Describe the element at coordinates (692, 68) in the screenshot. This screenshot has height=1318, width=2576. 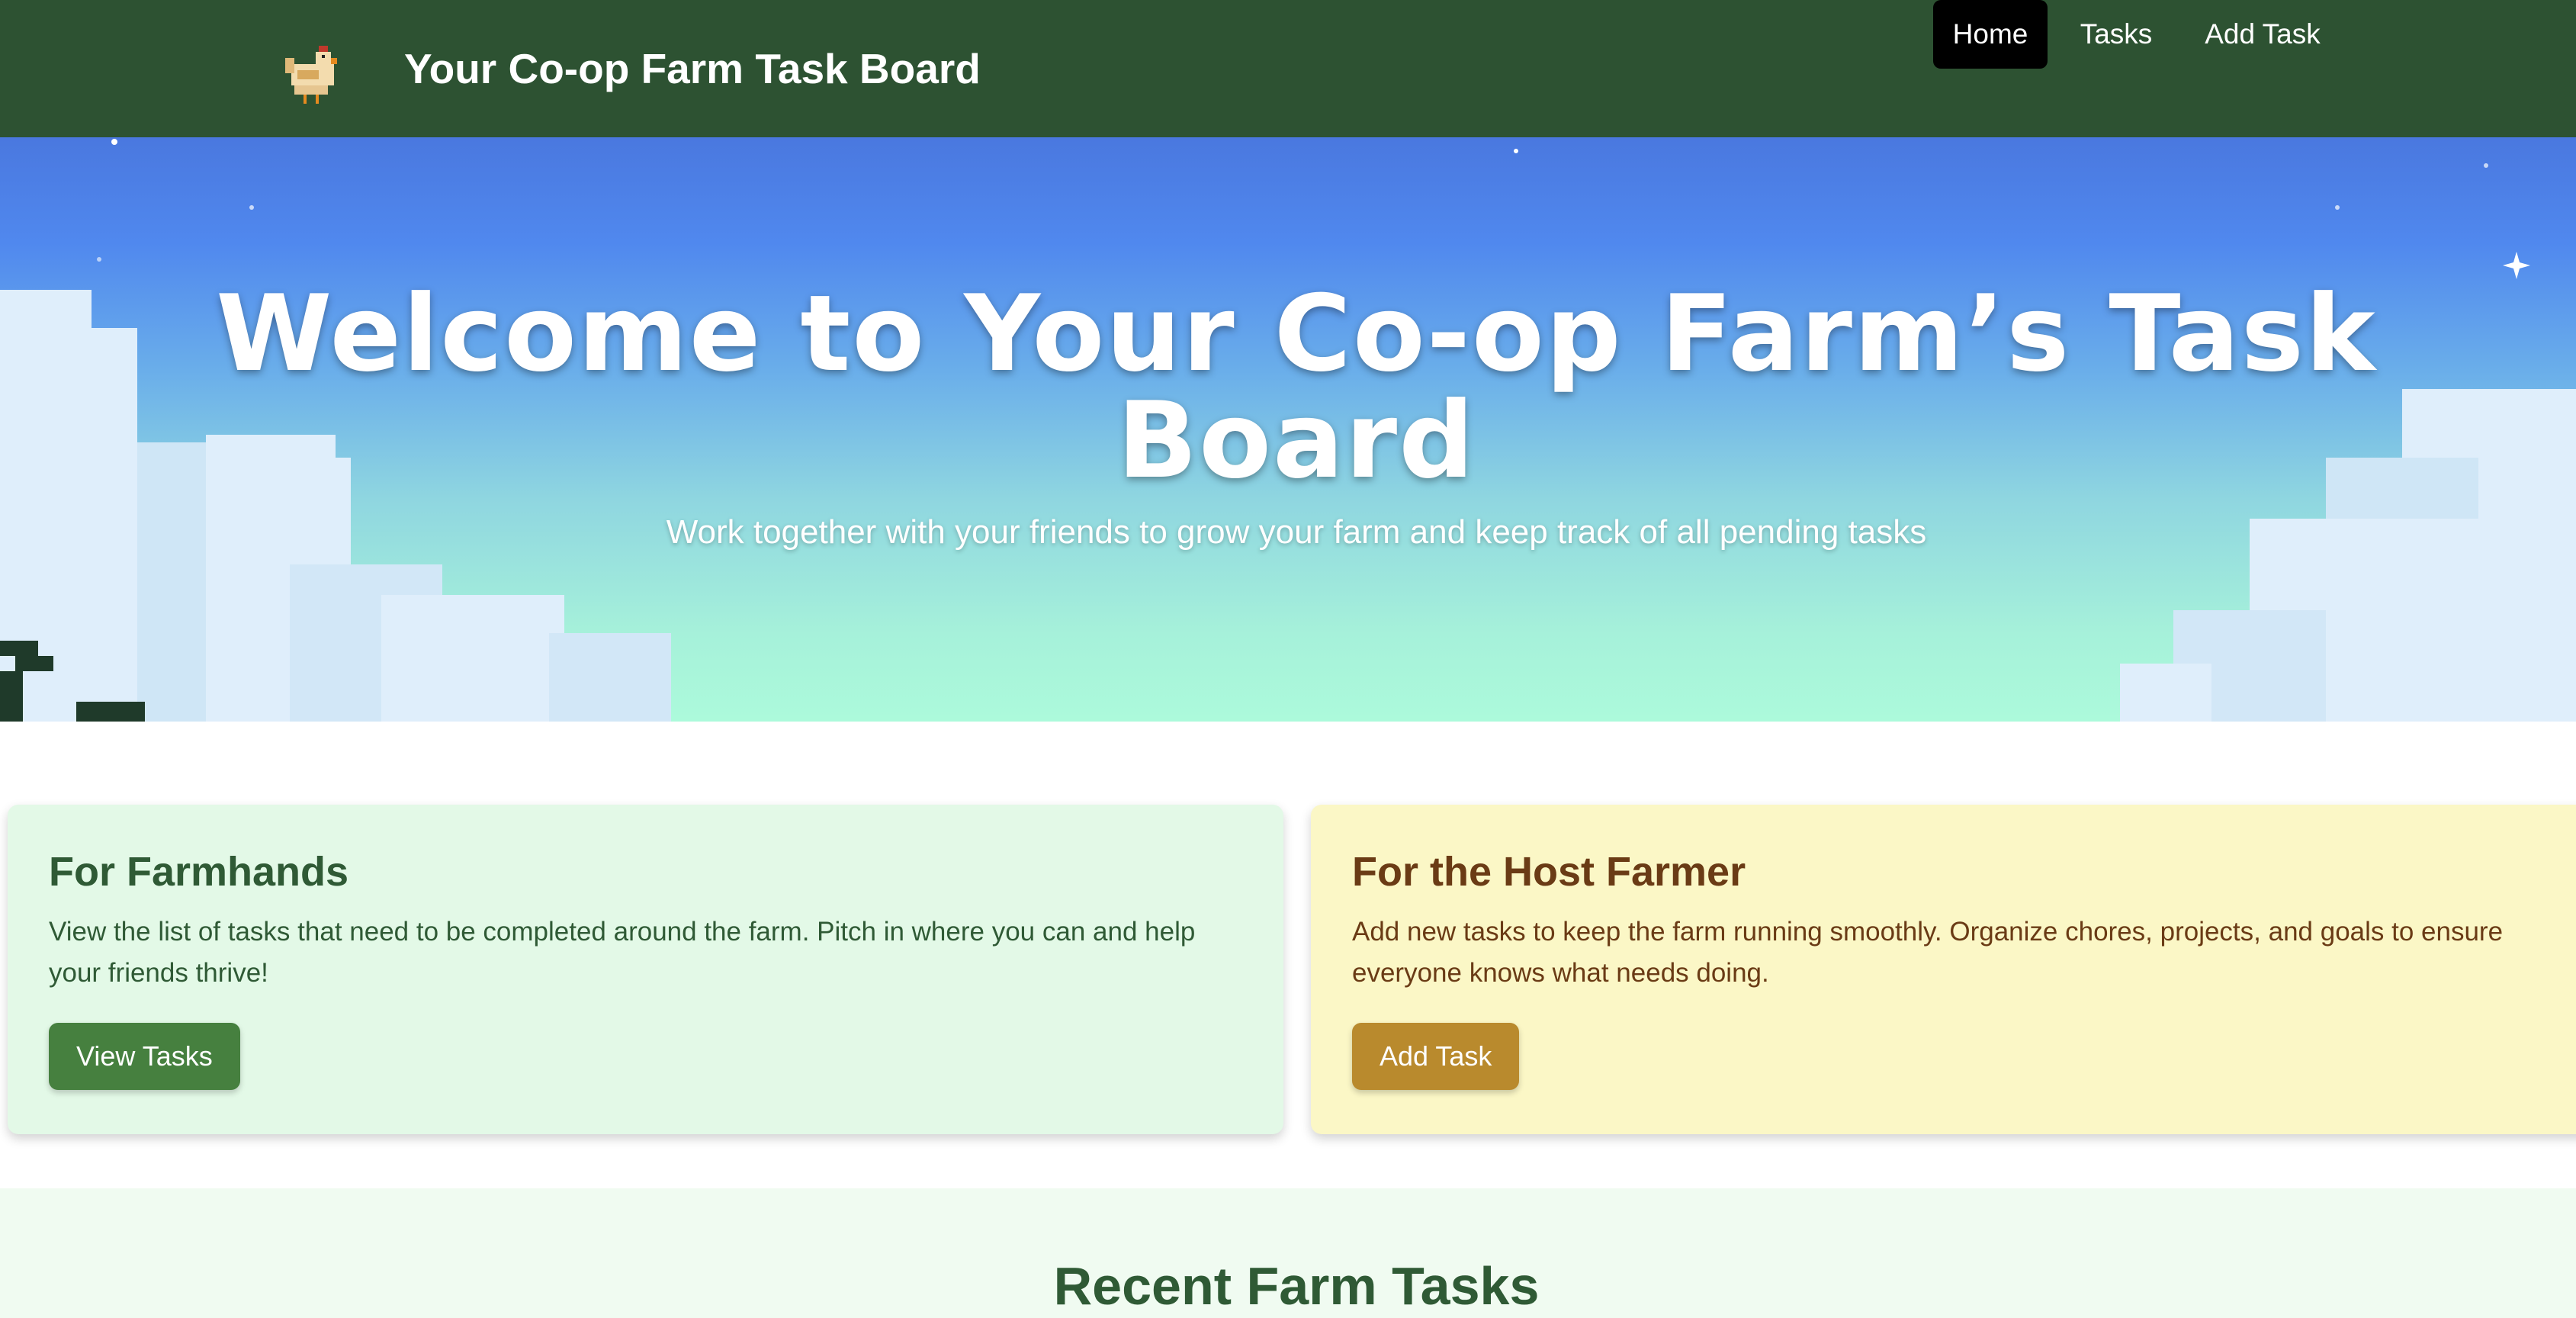
I see `site-title: Your Co-op Farm Task Board` at that location.